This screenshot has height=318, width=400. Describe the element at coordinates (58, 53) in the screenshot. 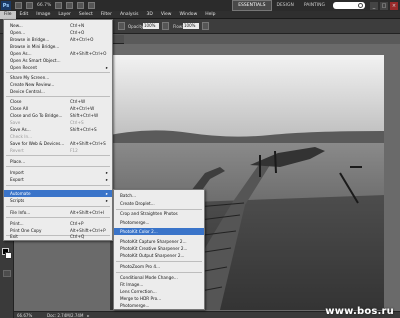

I see `menu-item-open-as: Open As... Alt+Shift+Ctrl+O` at that location.